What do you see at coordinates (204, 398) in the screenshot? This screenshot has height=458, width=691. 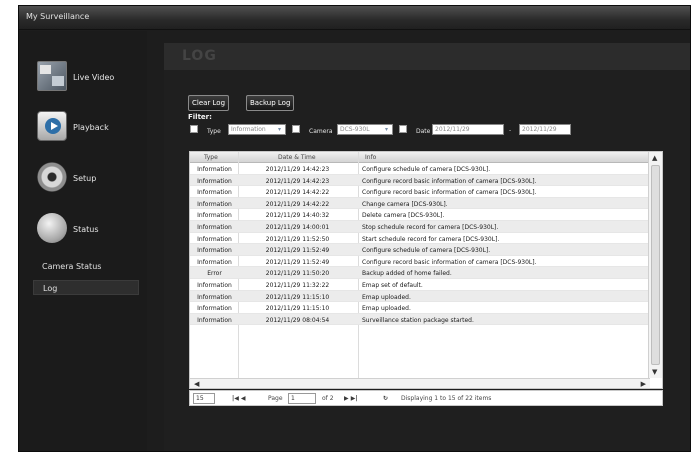 I see `page-size-select: 15` at bounding box center [204, 398].